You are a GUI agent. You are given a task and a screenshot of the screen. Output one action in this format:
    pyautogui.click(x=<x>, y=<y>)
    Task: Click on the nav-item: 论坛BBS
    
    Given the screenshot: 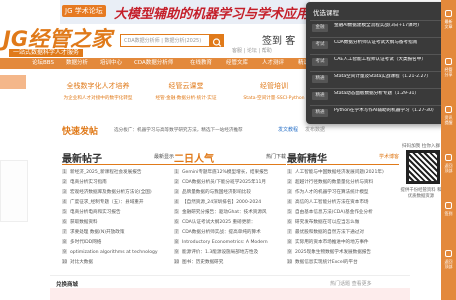 What is the action you would take?
    pyautogui.click(x=43, y=63)
    